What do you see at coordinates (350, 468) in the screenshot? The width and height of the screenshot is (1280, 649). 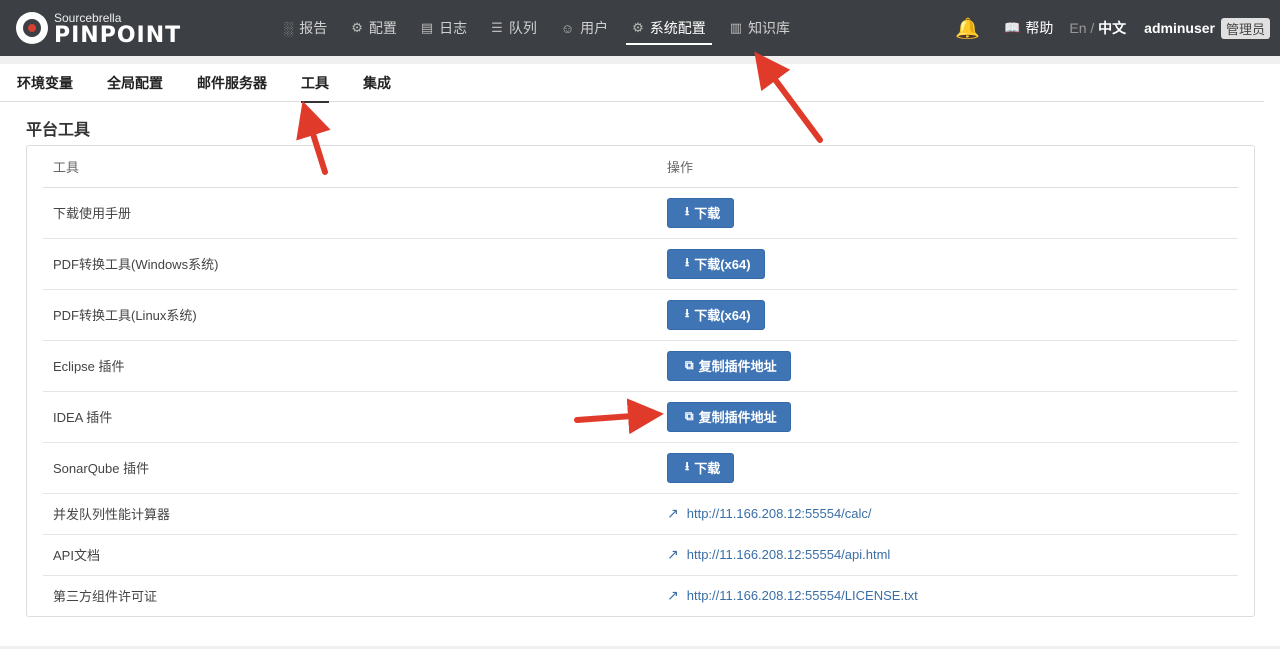 I see `tool-name: SonarQube 插件` at bounding box center [350, 468].